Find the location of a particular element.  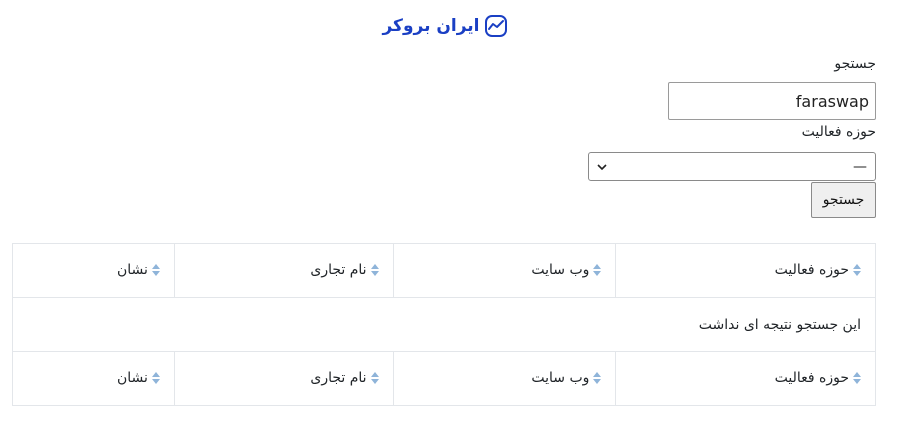

column-header-badge: نشان is located at coordinates (93, 270).